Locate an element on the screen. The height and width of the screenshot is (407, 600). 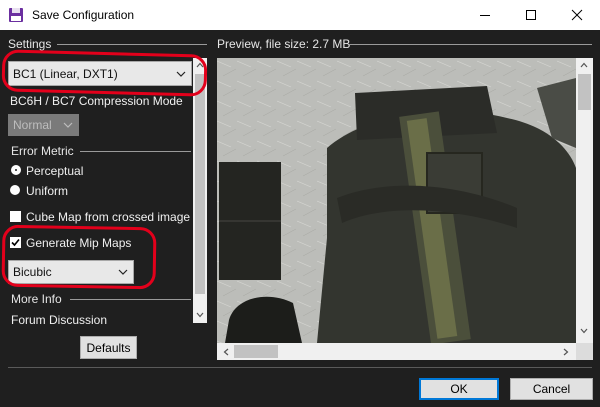
more-info-label: More Info is located at coordinates (36, 299).